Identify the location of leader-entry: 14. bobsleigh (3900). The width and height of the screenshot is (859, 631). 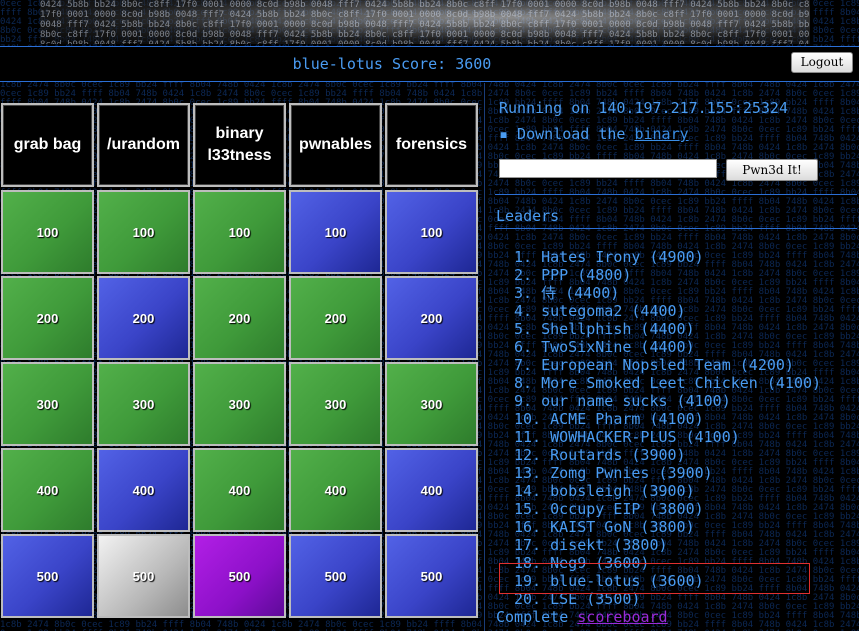
(604, 491).